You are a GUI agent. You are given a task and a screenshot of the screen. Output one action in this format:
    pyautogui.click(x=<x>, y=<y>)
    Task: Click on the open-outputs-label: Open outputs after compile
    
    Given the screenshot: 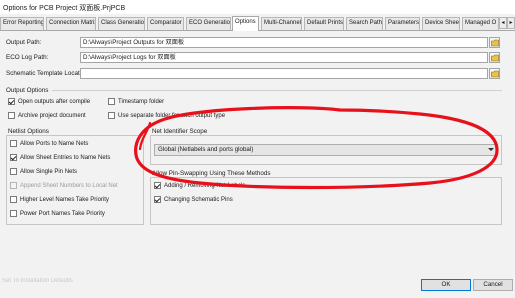 What is the action you would take?
    pyautogui.click(x=54, y=101)
    